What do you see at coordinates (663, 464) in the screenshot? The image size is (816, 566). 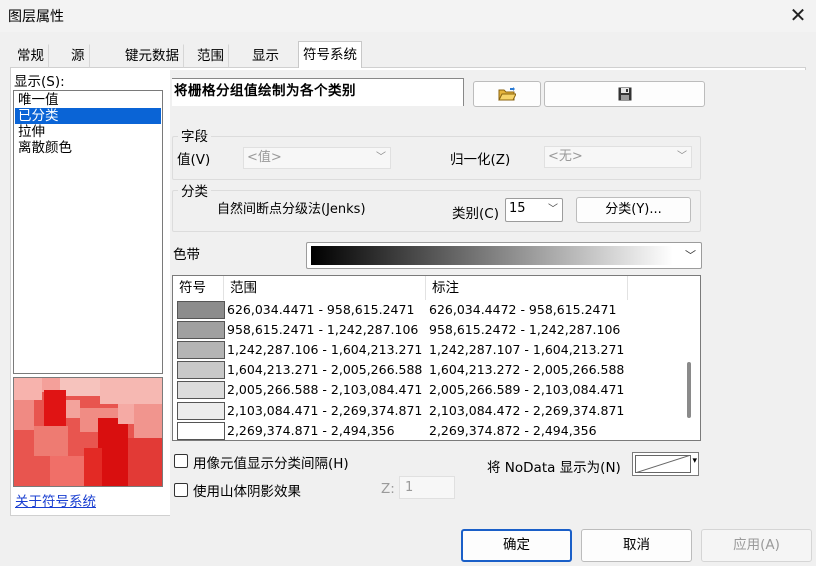 I see `no-color-swatch-icon` at bounding box center [663, 464].